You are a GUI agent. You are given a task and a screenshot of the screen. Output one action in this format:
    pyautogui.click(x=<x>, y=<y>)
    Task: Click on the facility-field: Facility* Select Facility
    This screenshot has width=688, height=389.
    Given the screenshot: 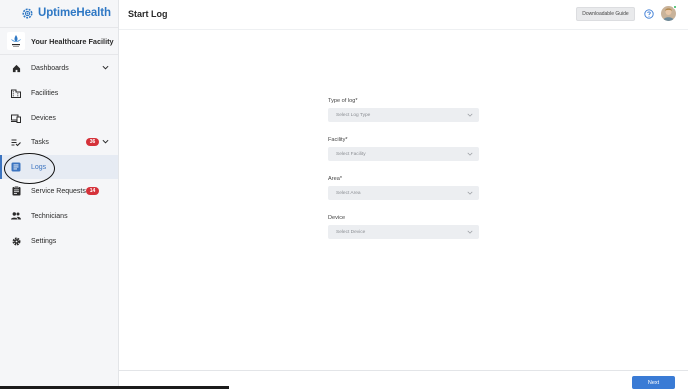 What is the action you would take?
    pyautogui.click(x=403, y=149)
    